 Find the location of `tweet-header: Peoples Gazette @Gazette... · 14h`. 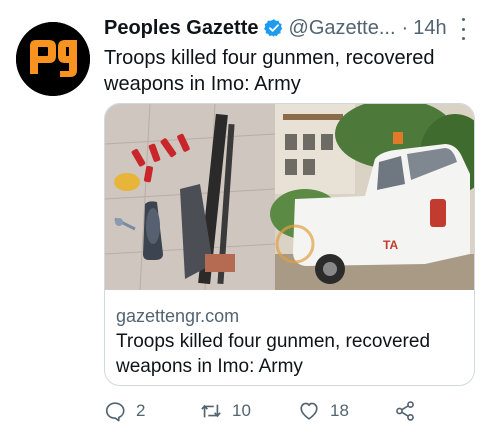

tweet-header: Peoples Gazette @Gazette... · 14h is located at coordinates (294, 28).